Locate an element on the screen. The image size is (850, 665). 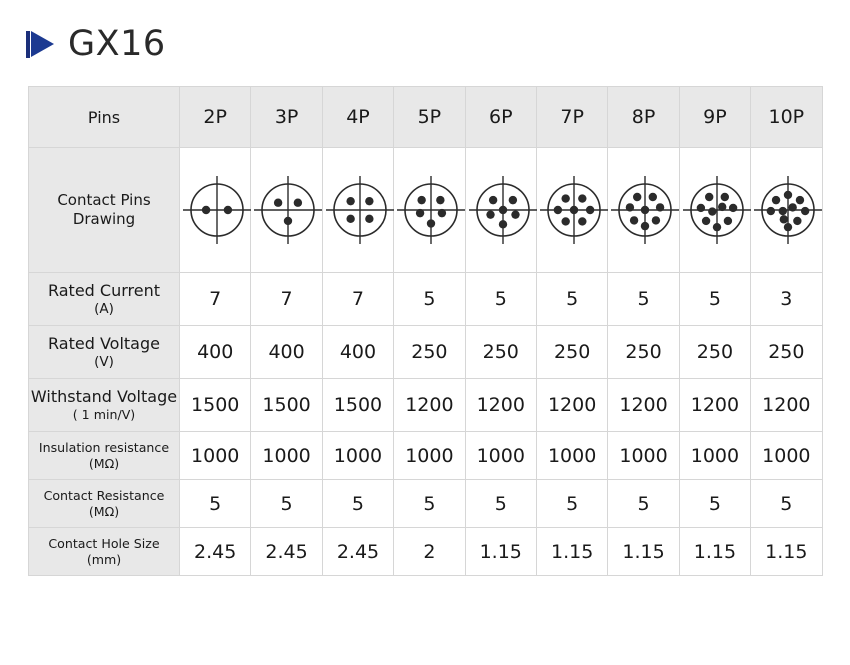
cell-withstand-voltage-8p: 1200 is located at coordinates (643, 405).